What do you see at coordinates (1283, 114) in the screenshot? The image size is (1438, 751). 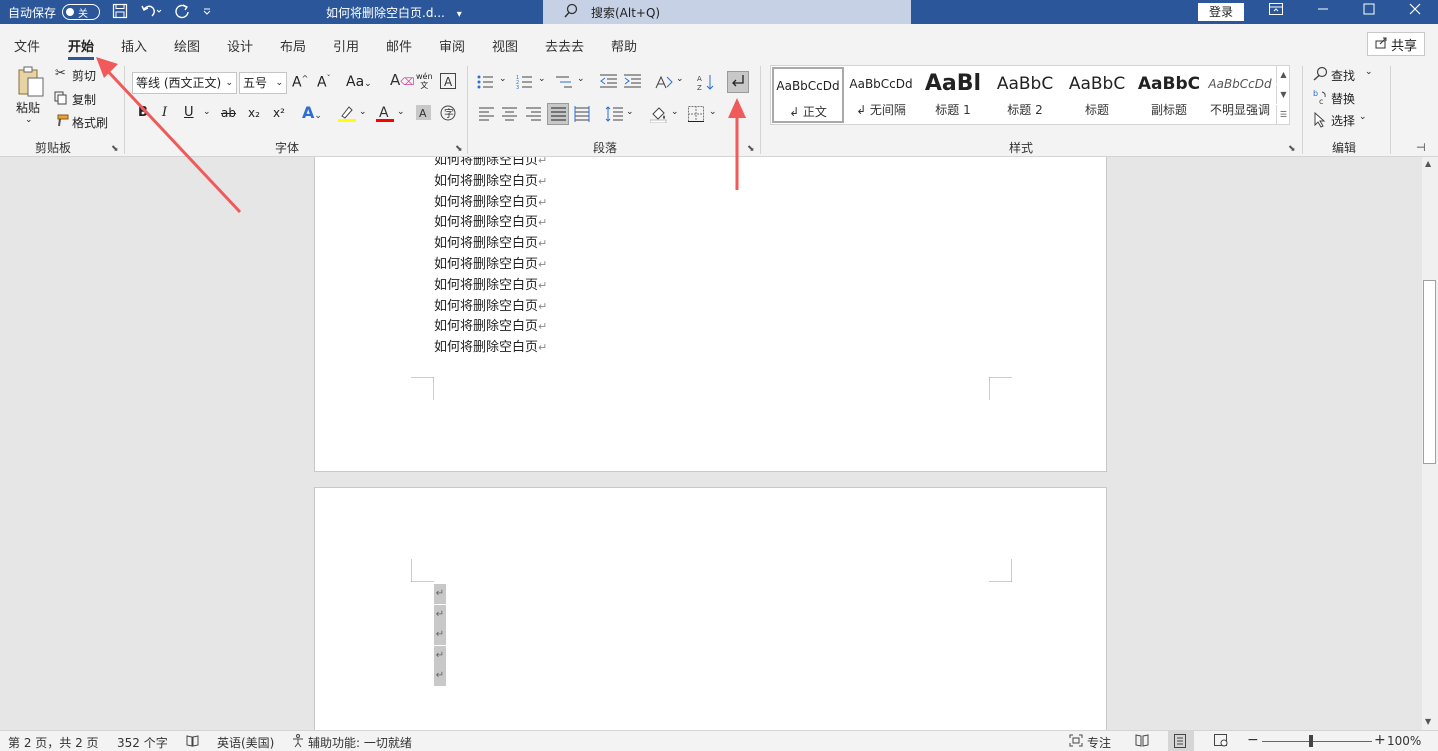 I see `styles-more-icon: ☰` at bounding box center [1283, 114].